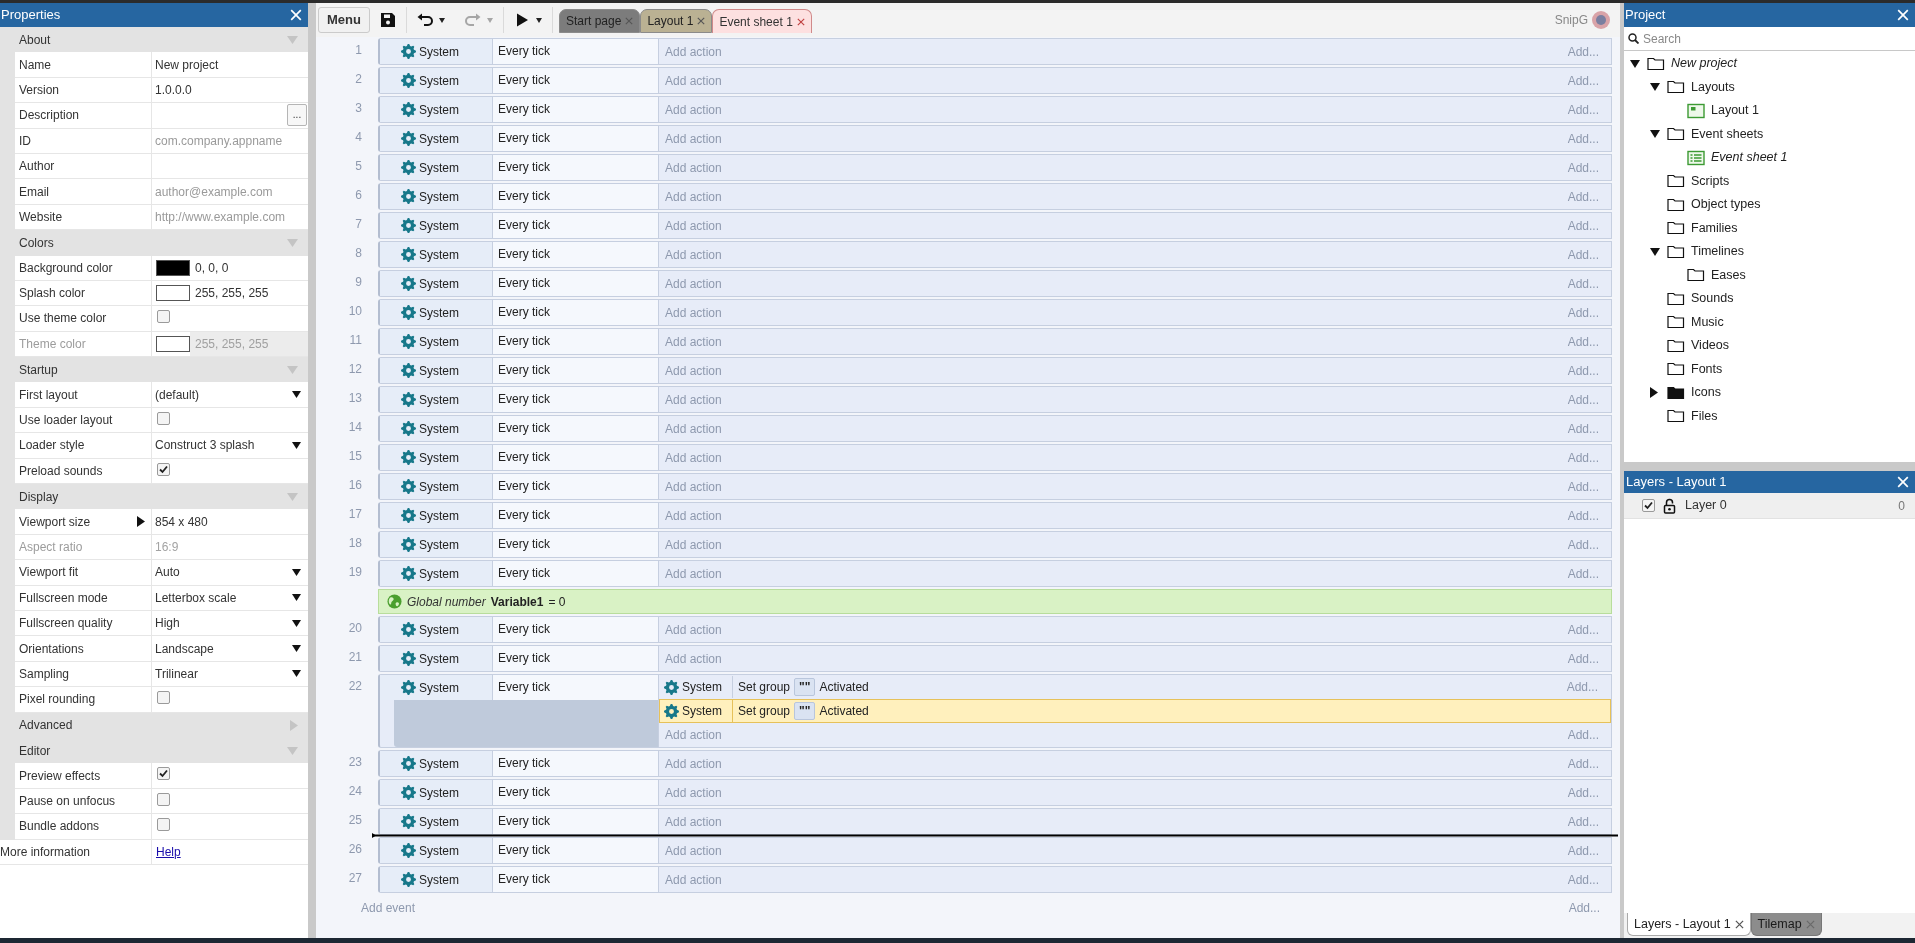 This screenshot has width=1915, height=943. I want to click on tree-item: Eases, so click(1728, 275).